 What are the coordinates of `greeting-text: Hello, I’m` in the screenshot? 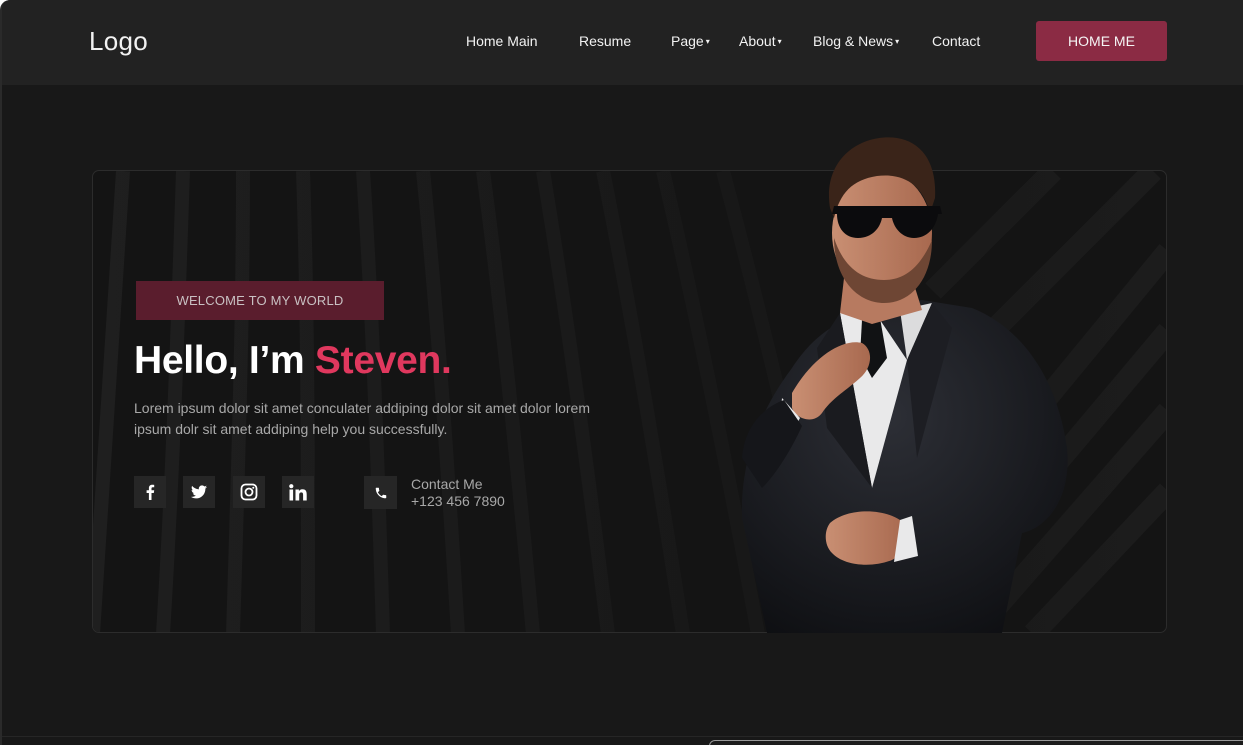 It's located at (219, 360).